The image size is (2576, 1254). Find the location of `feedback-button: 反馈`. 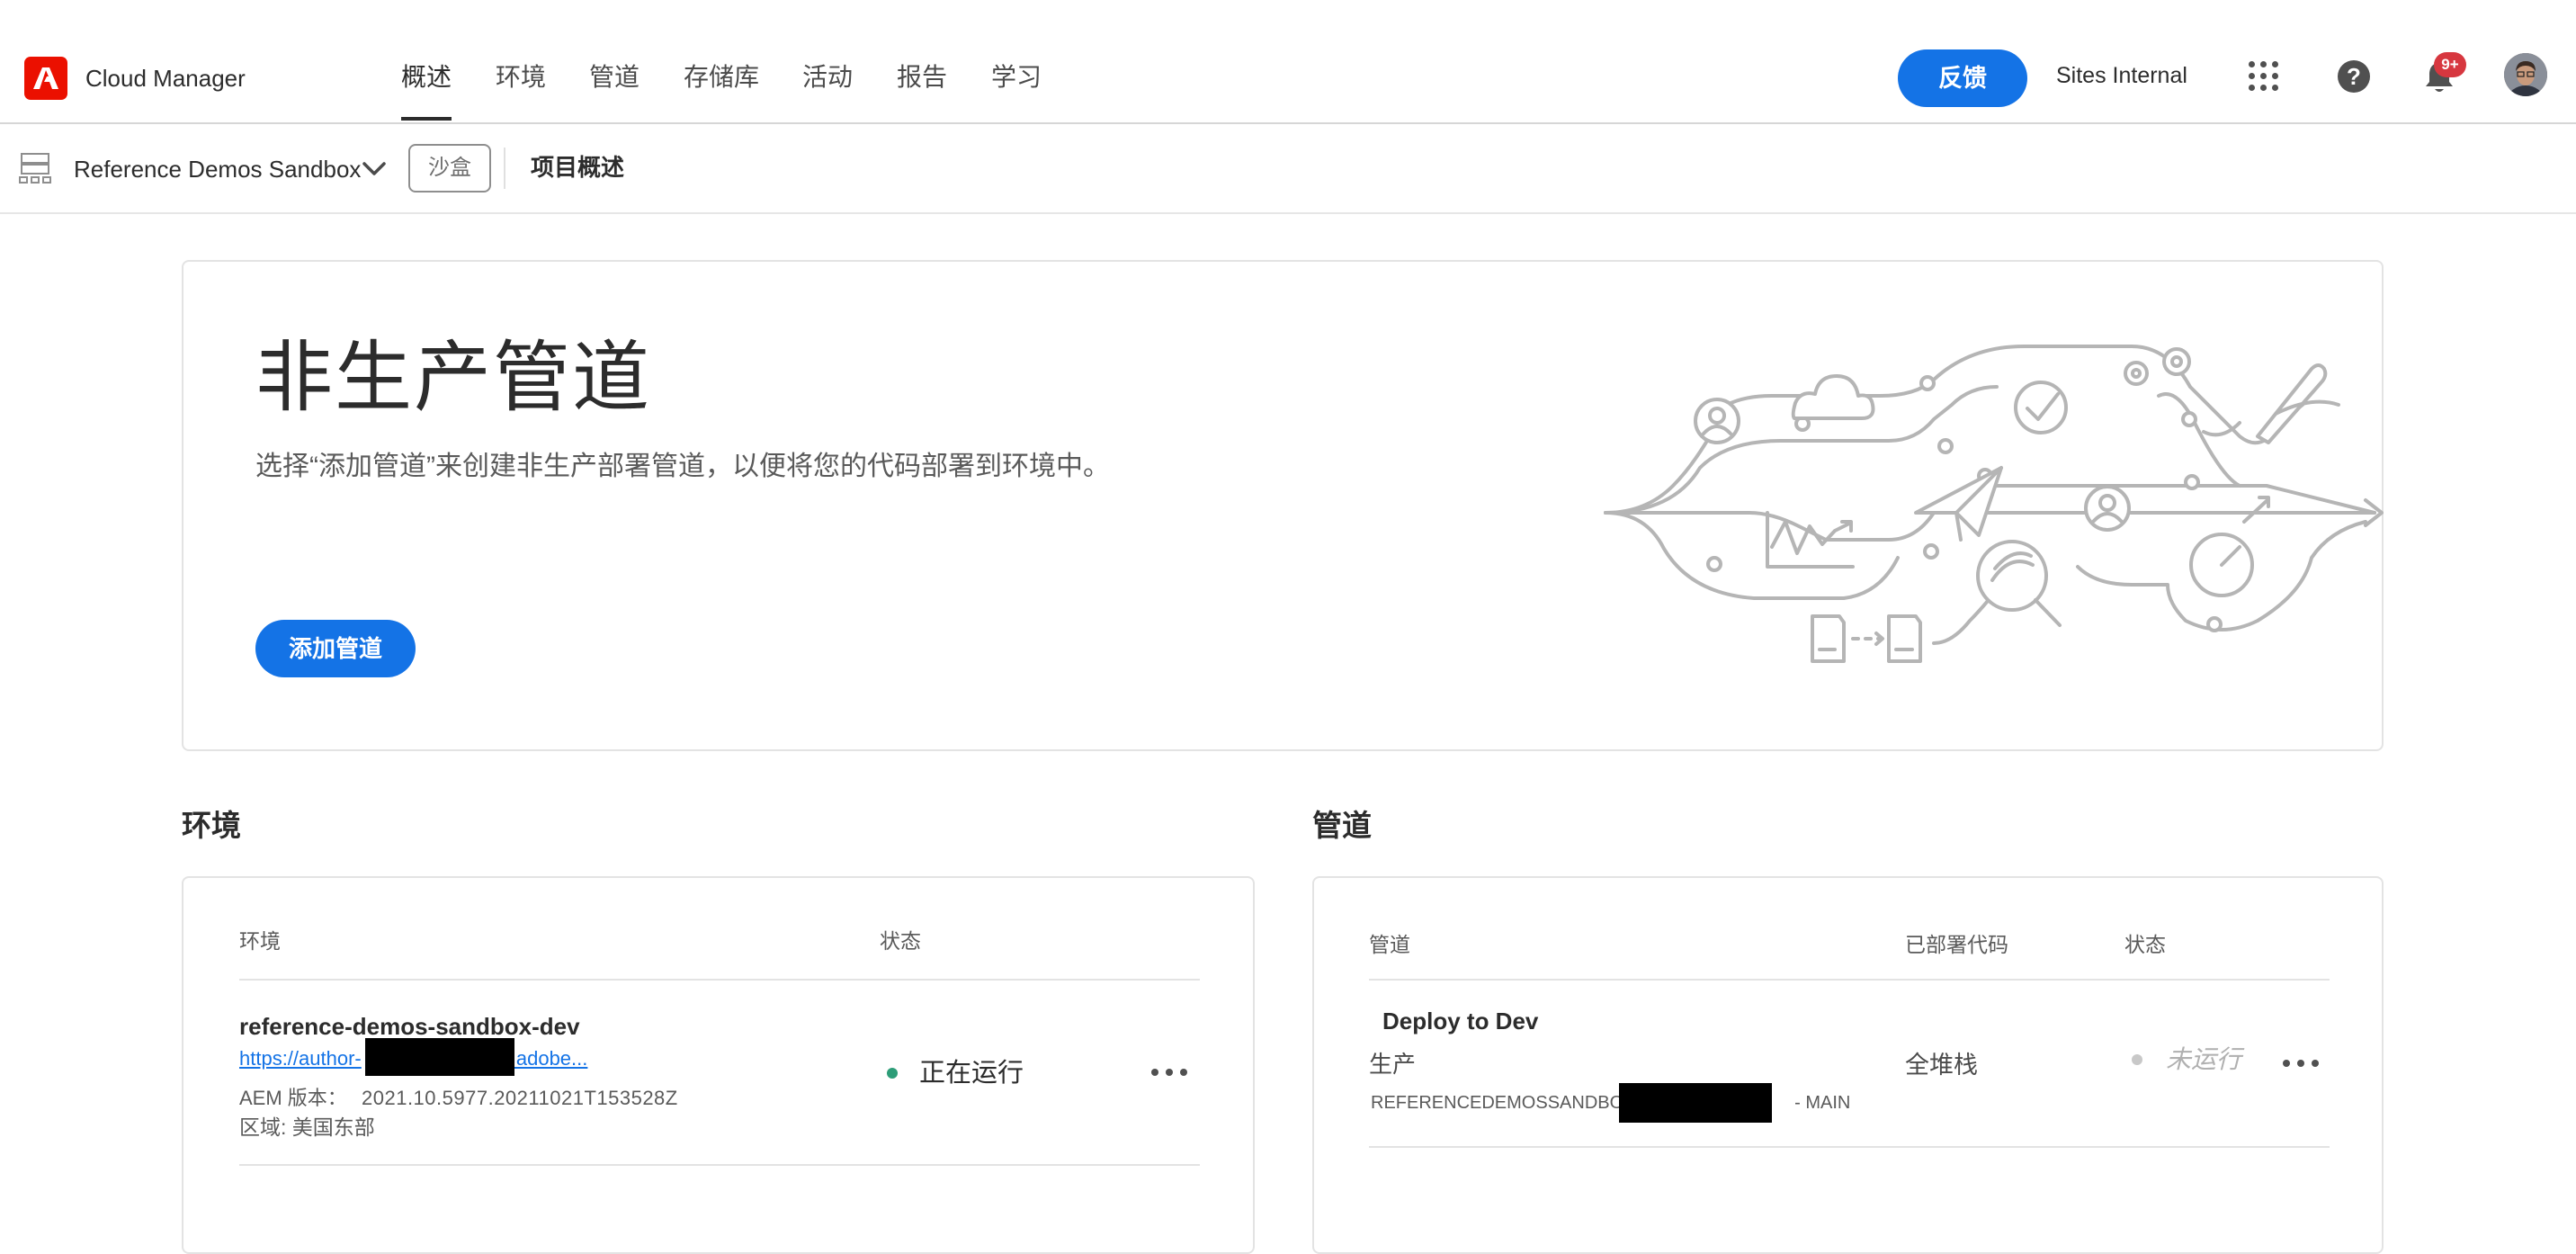

feedback-button: 反馈 is located at coordinates (1962, 78).